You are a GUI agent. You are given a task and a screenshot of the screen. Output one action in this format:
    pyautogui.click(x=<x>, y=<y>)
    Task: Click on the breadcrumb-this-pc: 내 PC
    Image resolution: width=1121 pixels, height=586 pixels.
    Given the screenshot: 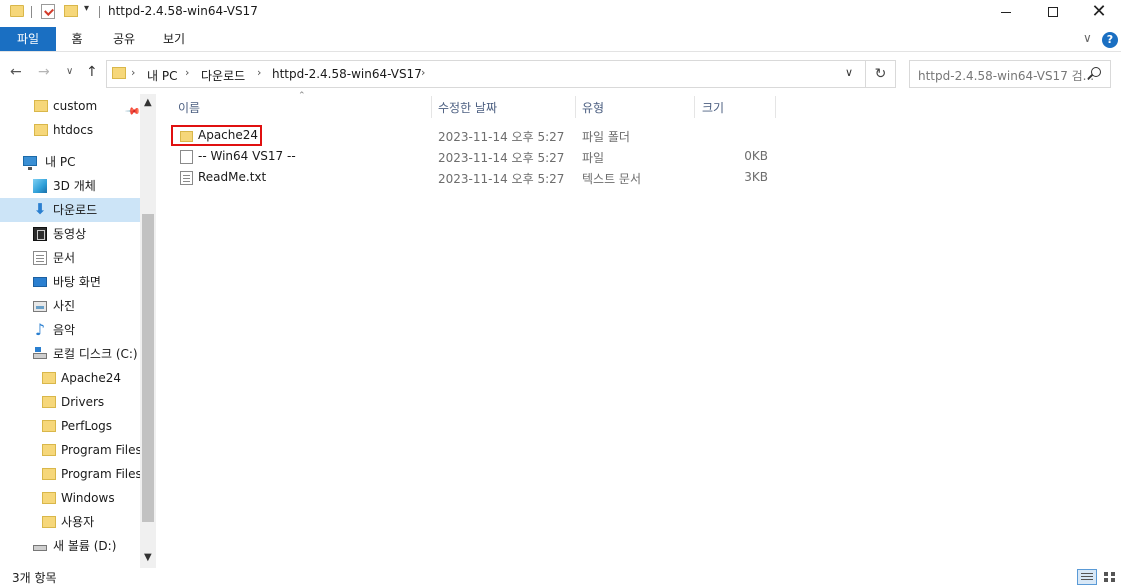 What is the action you would take?
    pyautogui.click(x=162, y=75)
    